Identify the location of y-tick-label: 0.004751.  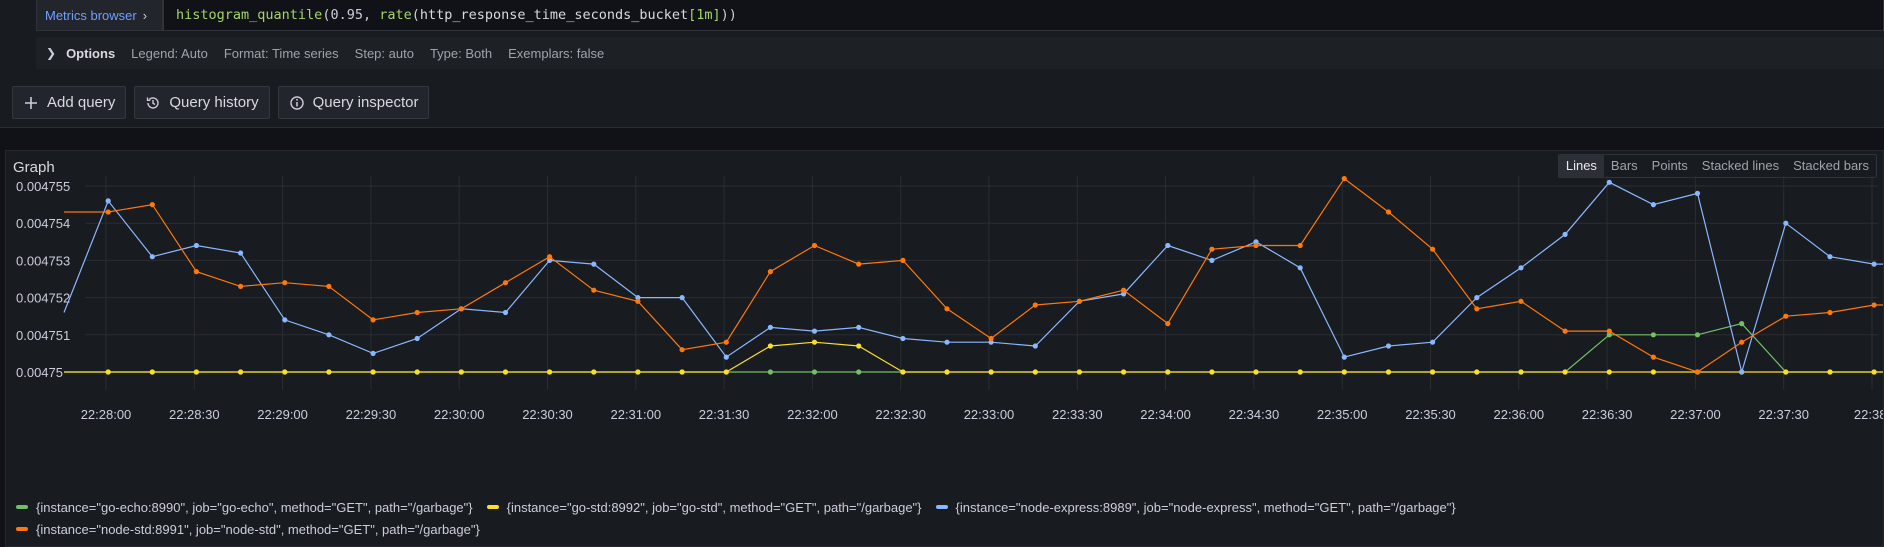
(43, 335).